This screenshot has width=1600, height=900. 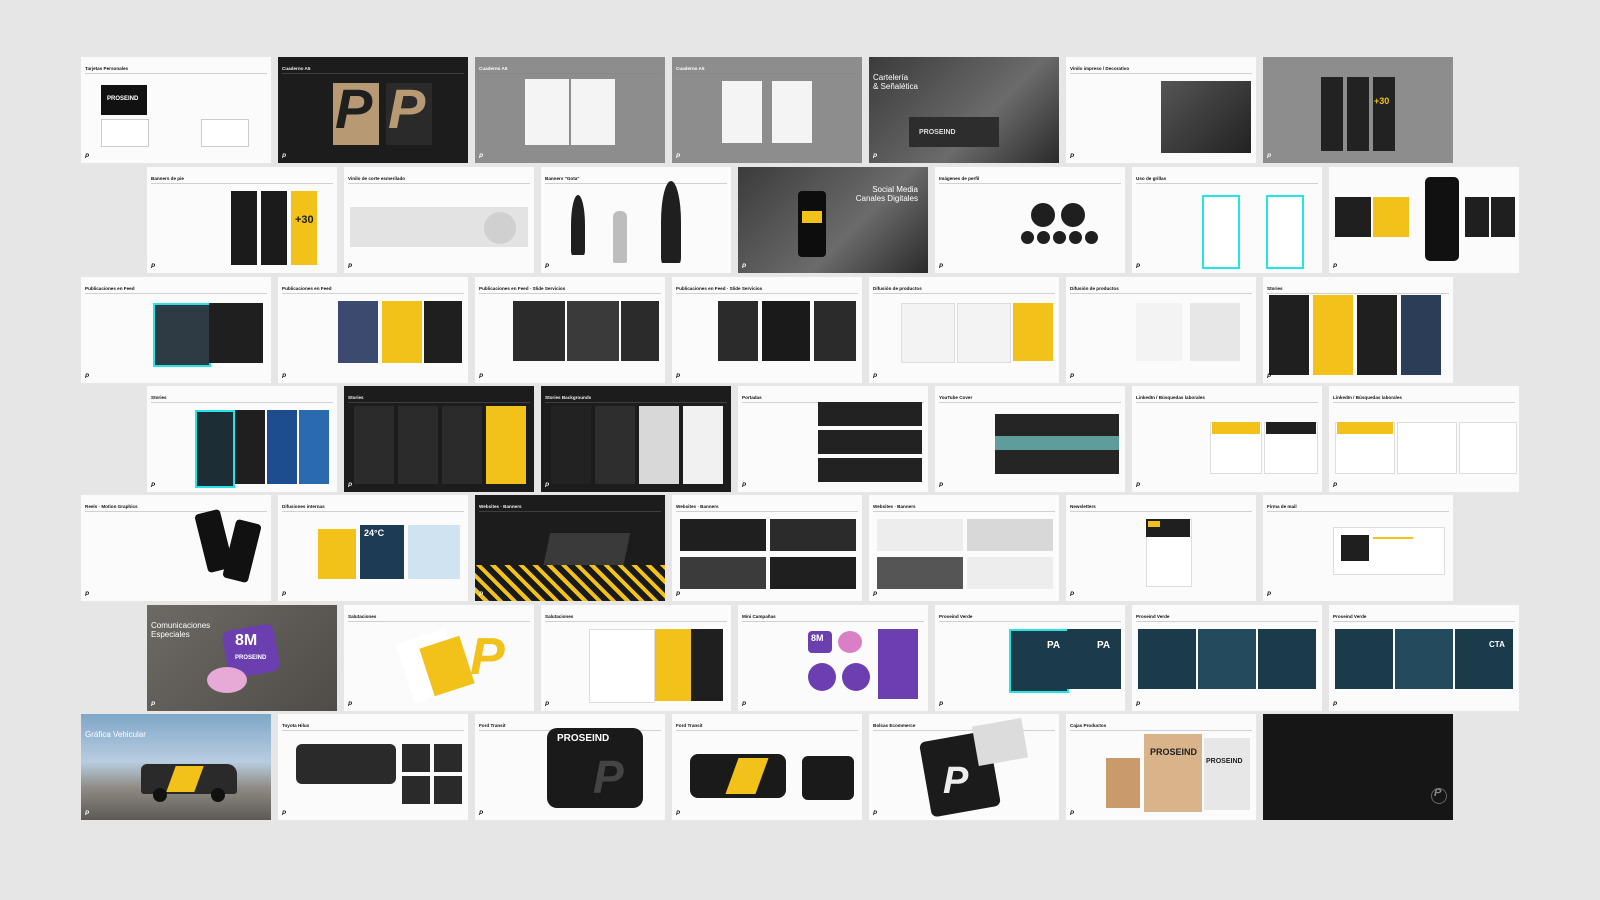 I want to click on slide-title: Difusiones internas, so click(x=303, y=506).